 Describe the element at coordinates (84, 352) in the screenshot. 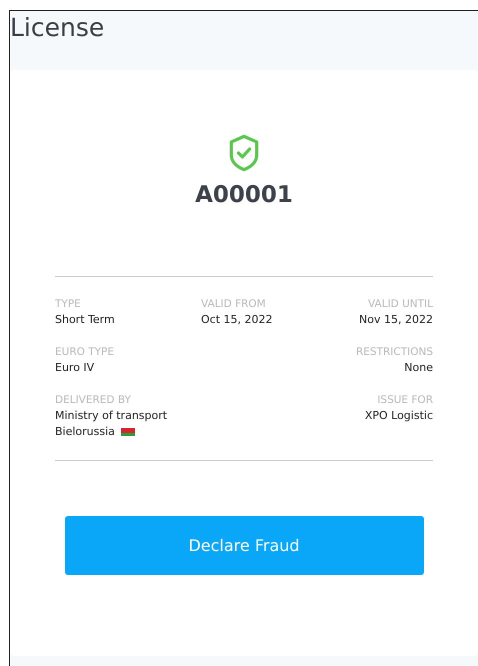

I see `field-label: EURO TYPE` at that location.